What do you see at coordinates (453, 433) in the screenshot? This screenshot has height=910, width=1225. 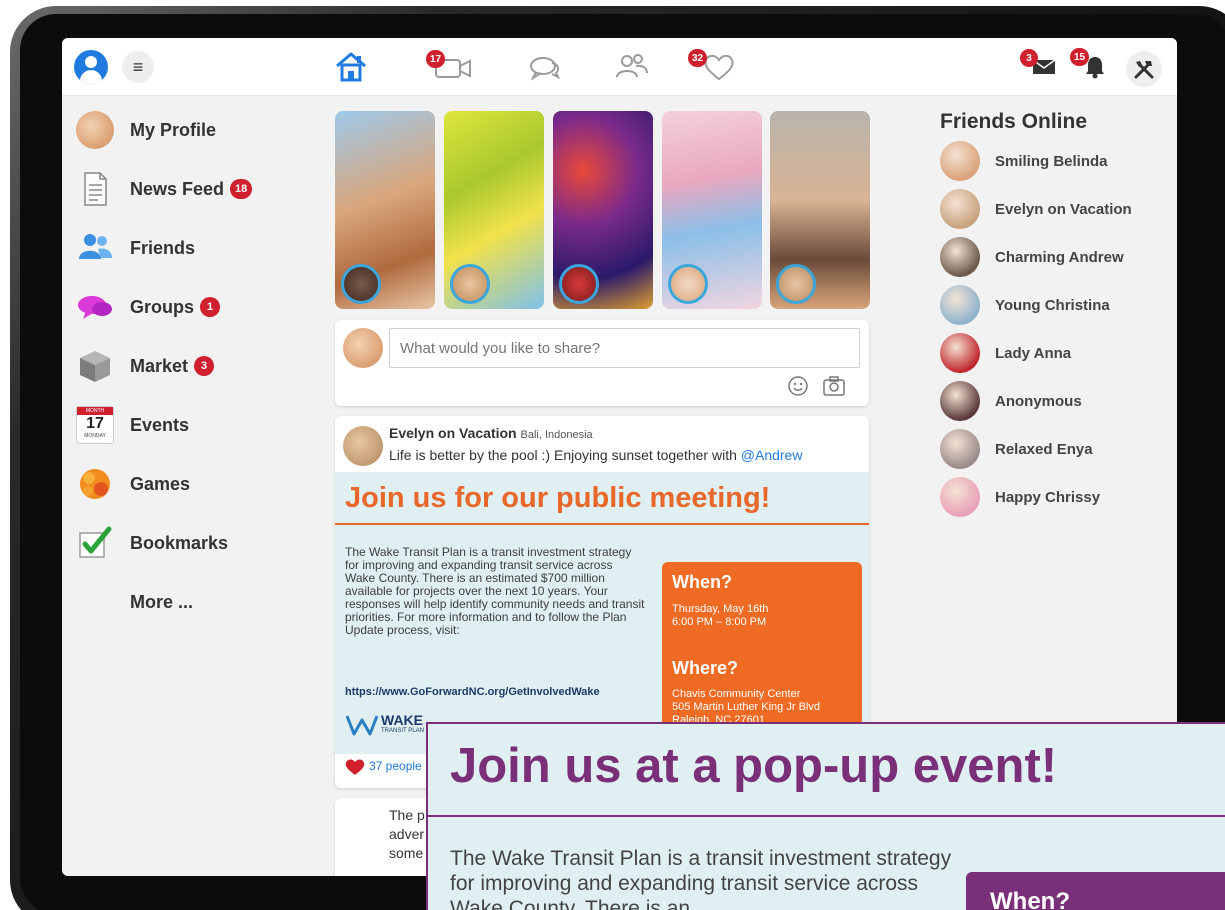 I see `post-author-name: Evelyn on Vacation` at bounding box center [453, 433].